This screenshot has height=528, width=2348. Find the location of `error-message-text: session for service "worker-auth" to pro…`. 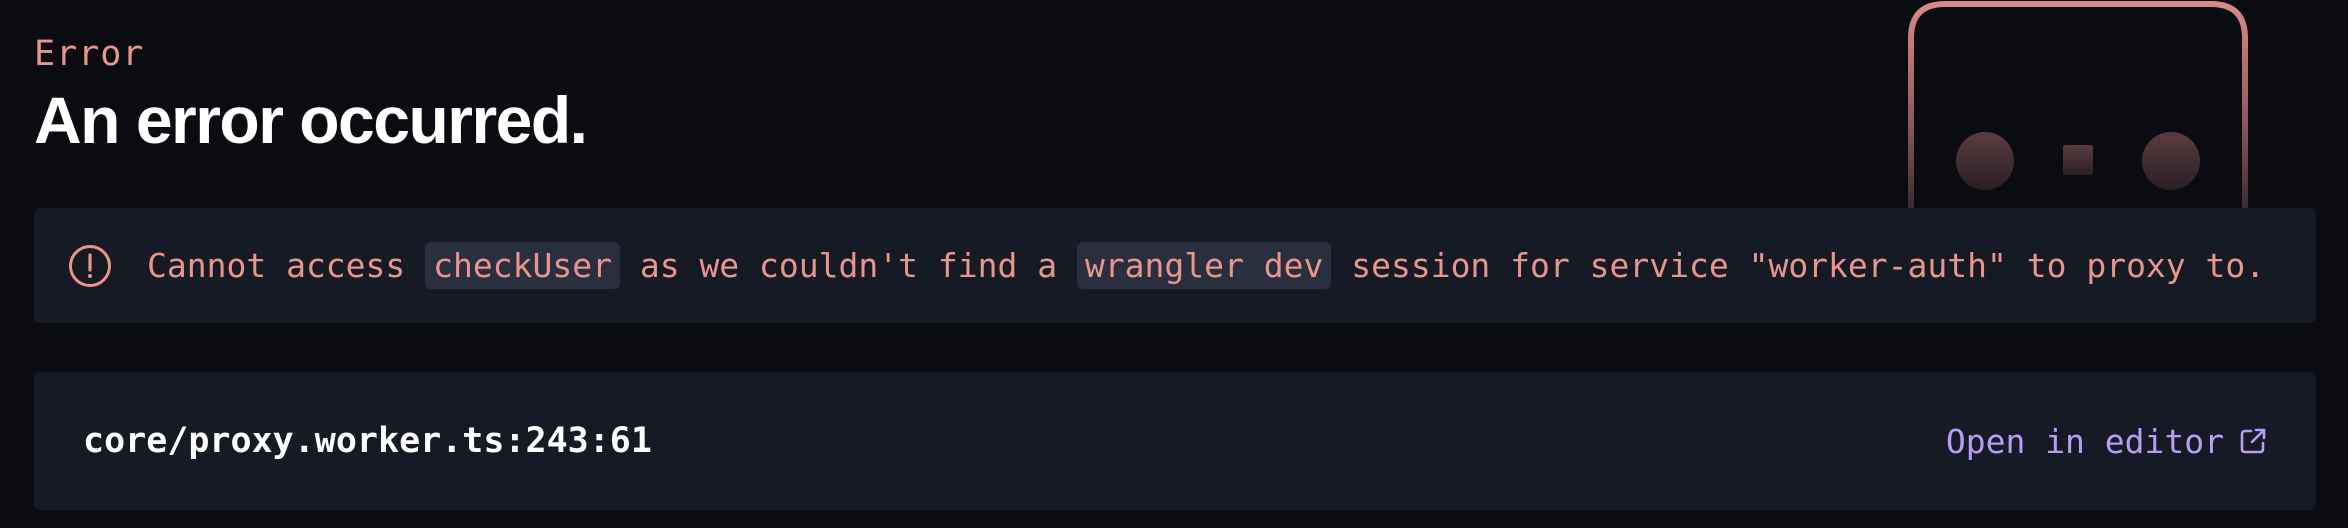

error-message-text: session for service "worker-auth" to pro… is located at coordinates (1798, 265).